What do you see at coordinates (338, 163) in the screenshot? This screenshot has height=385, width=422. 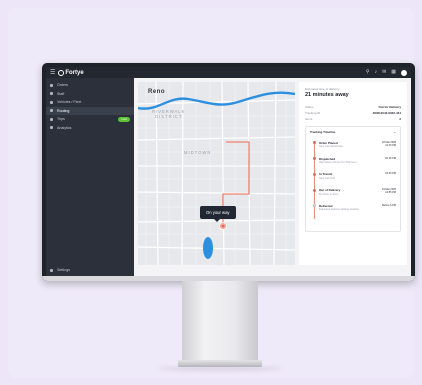 I see `step-subtitle: Warehouse pickup from Shipment` at bounding box center [338, 163].